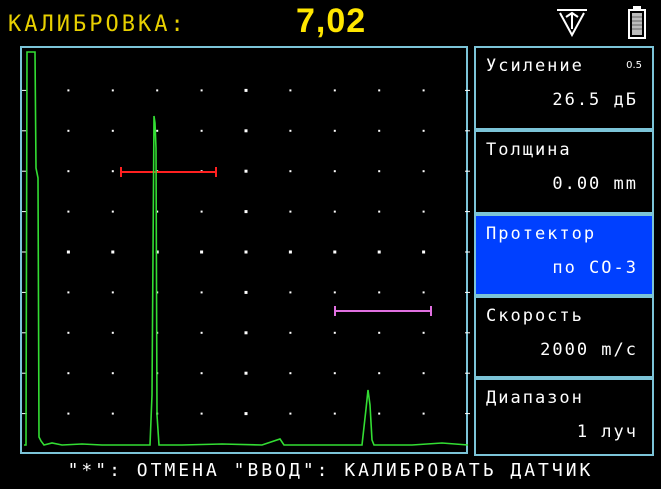 This screenshot has width=661, height=489. Describe the element at coordinates (564, 88) in the screenshot. I see `menu-item-gain: Усиление 0.5 26.5 дБ` at that location.